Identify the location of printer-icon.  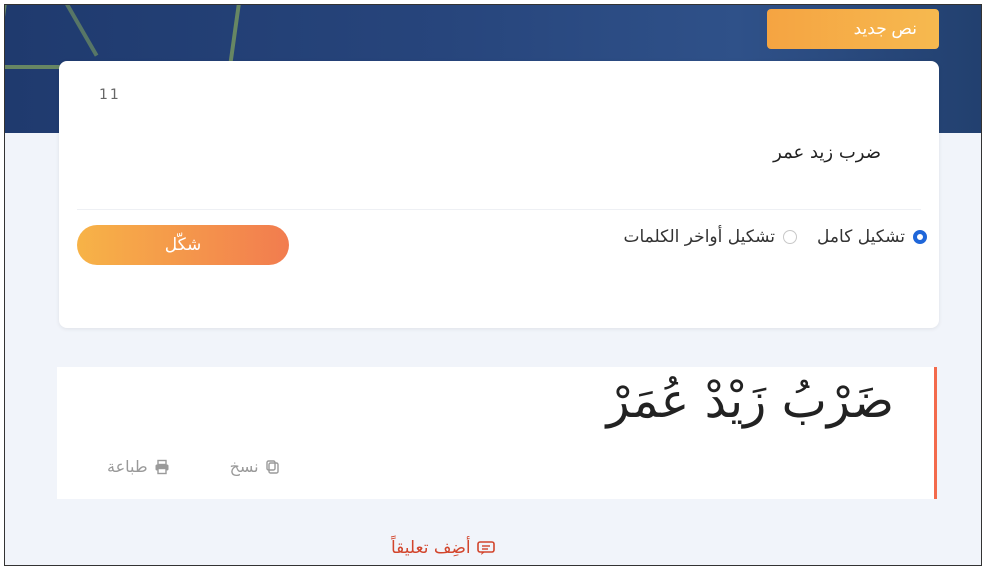
(162, 466).